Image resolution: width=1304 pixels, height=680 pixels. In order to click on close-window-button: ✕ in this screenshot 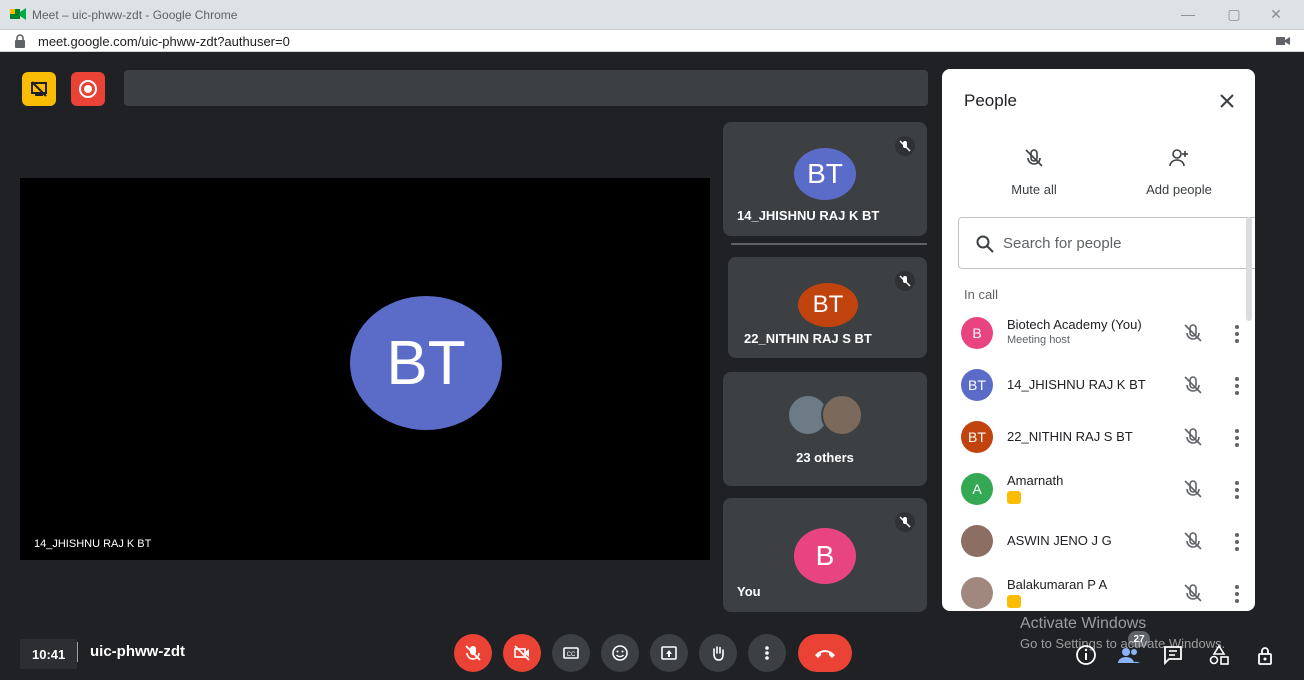, I will do `click(1276, 14)`.